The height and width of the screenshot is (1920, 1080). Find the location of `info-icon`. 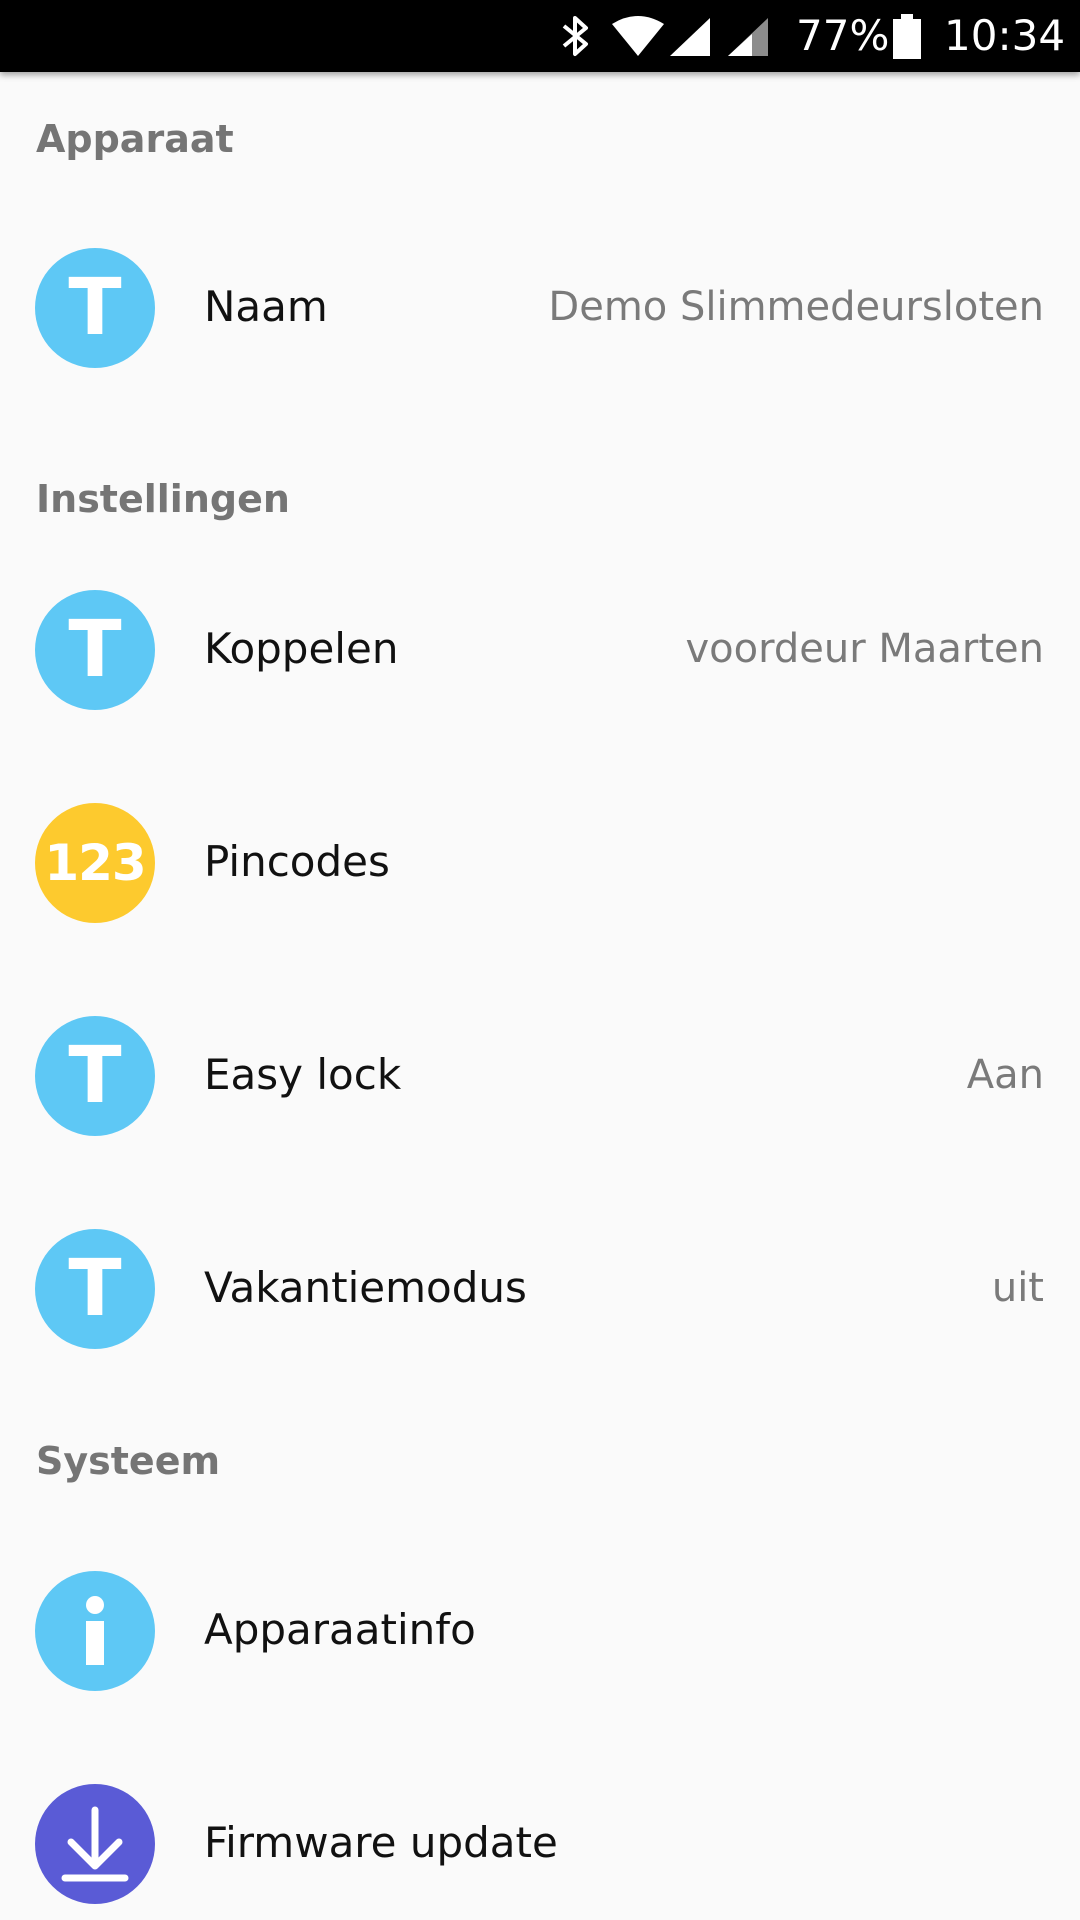

info-icon is located at coordinates (95, 1631).